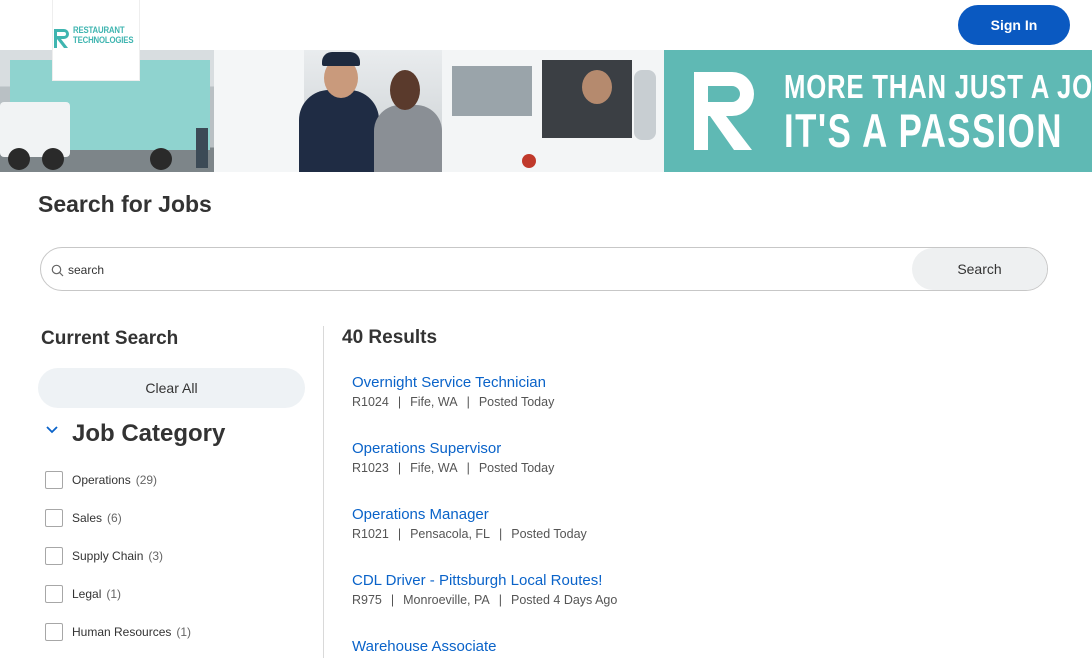  Describe the element at coordinates (370, 402) in the screenshot. I see `job-id: R1024` at that location.